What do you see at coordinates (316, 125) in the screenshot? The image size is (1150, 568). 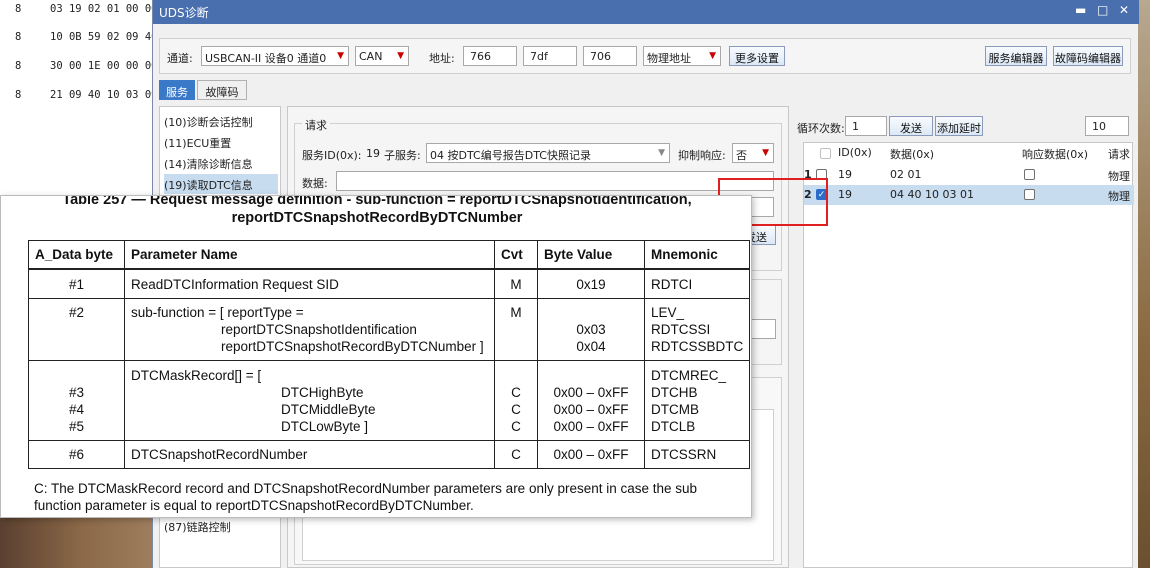 I see `request-group-label: 请求` at bounding box center [316, 125].